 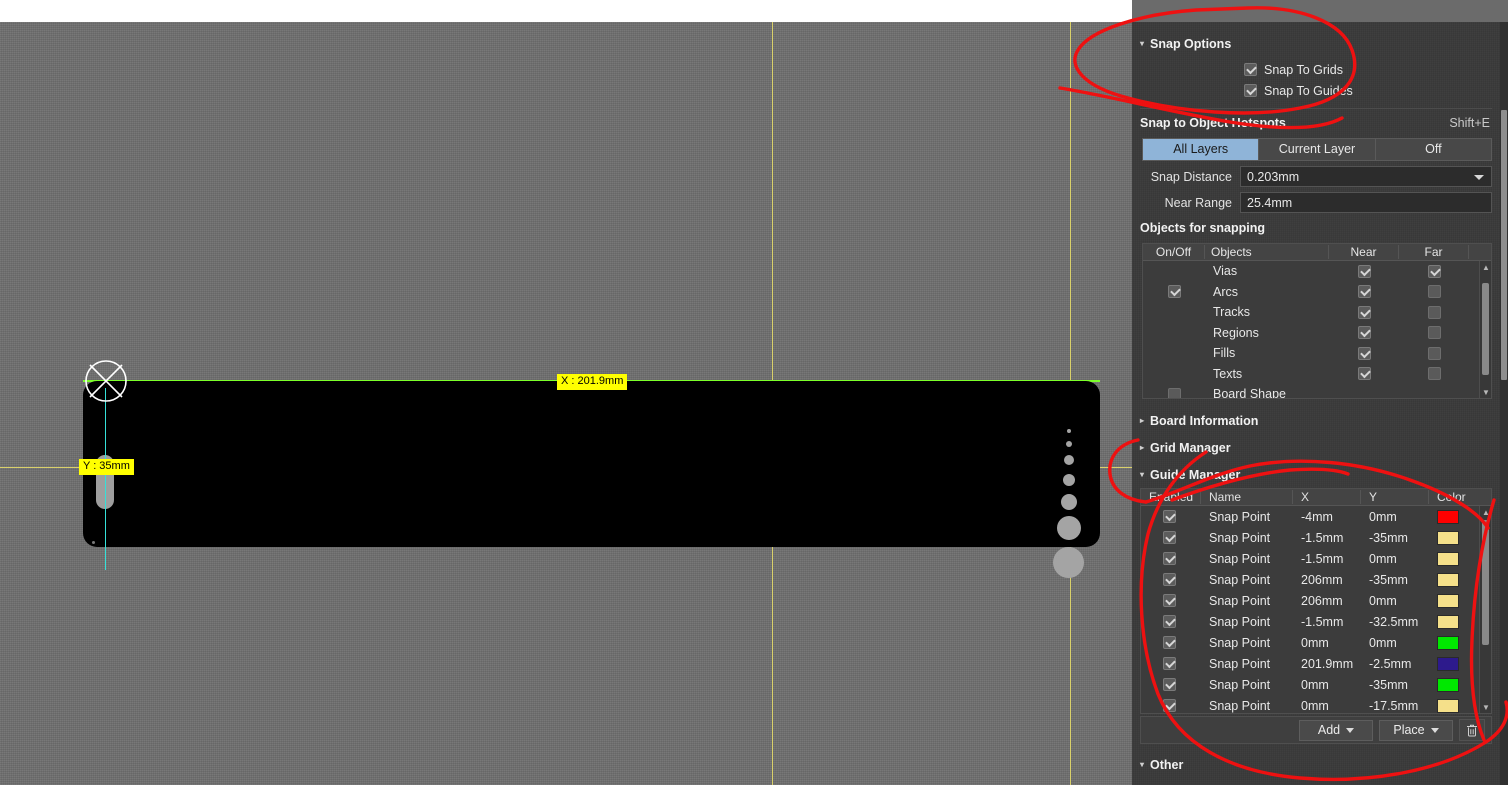 What do you see at coordinates (1504, 403) in the screenshot?
I see `panel-scrollbar` at bounding box center [1504, 403].